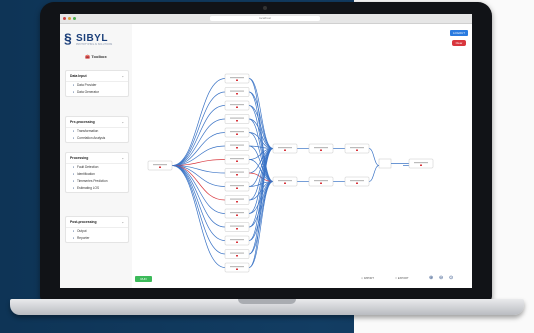  What do you see at coordinates (402, 278) in the screenshot?
I see `export-button: ⇧ EXPORT` at bounding box center [402, 278].